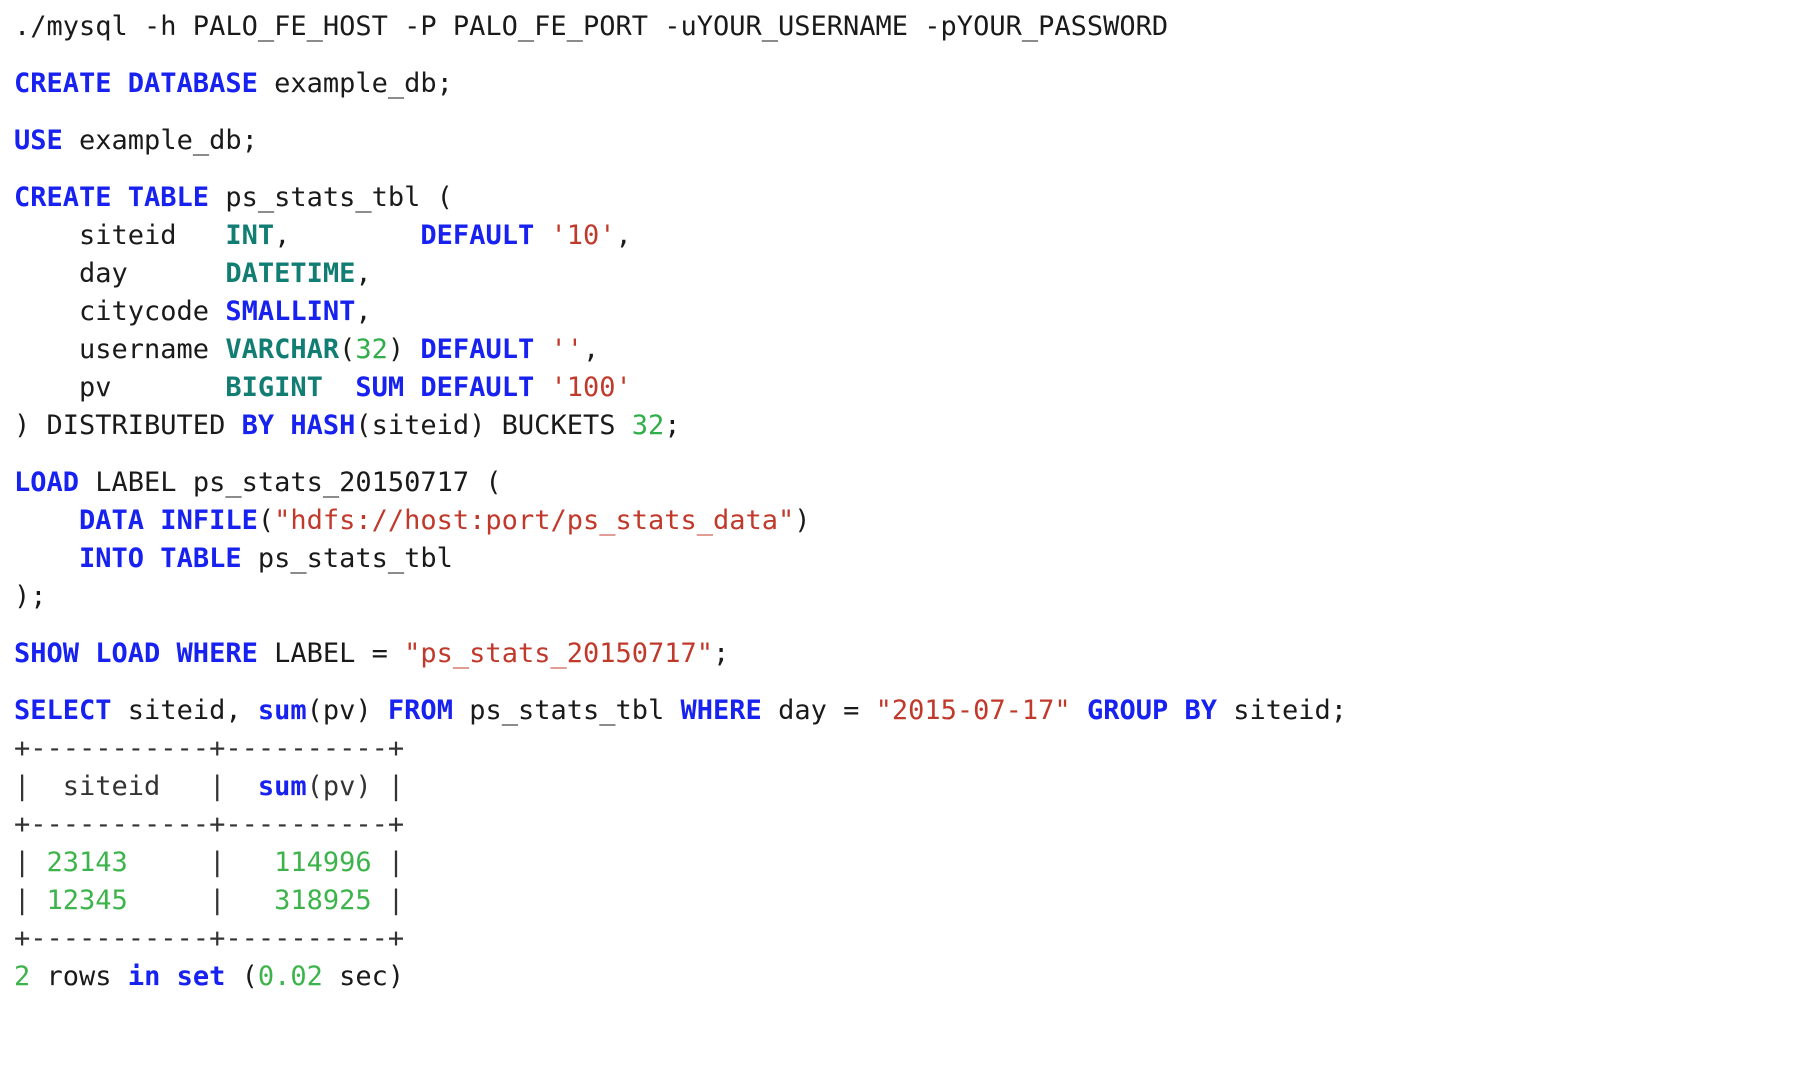 The height and width of the screenshot is (1066, 1804). What do you see at coordinates (566, 349) in the screenshot?
I see `line-column-username-token-7: ''` at bounding box center [566, 349].